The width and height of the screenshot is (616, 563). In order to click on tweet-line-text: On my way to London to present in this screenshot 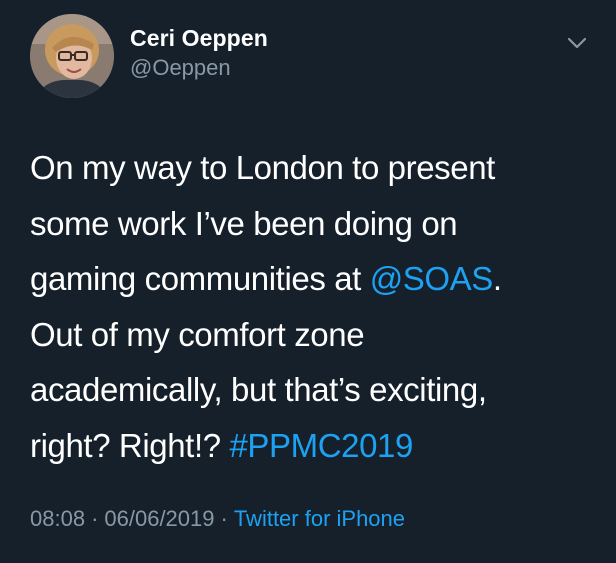, I will do `click(262, 167)`.